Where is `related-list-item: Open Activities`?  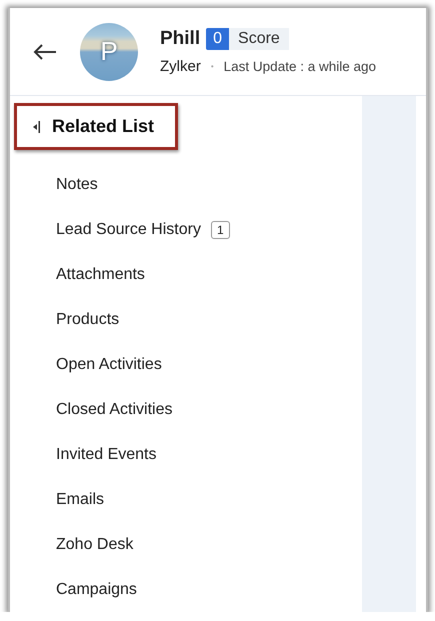 related-list-item: Open Activities is located at coordinates (186, 364).